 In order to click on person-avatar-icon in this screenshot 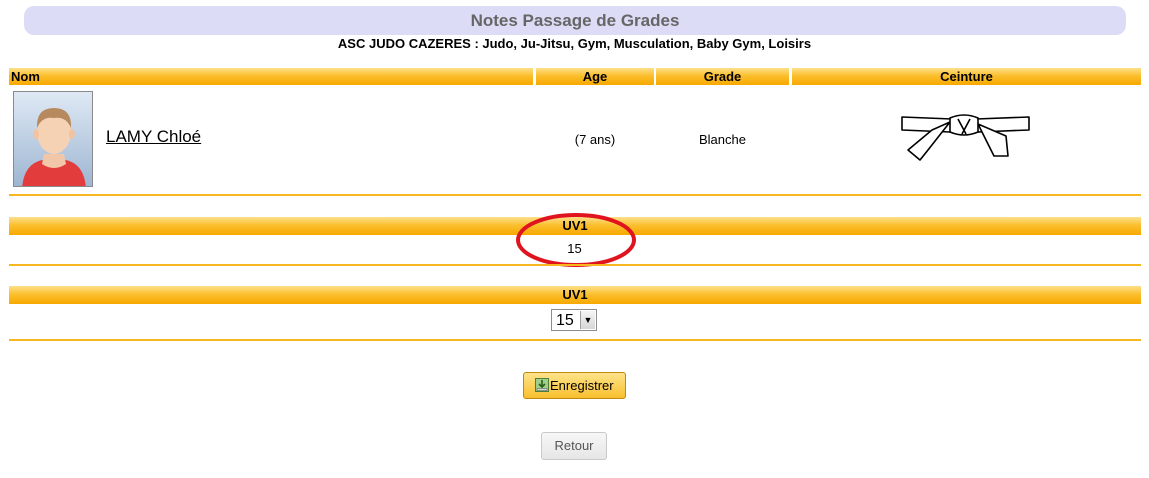, I will do `click(54, 147)`.